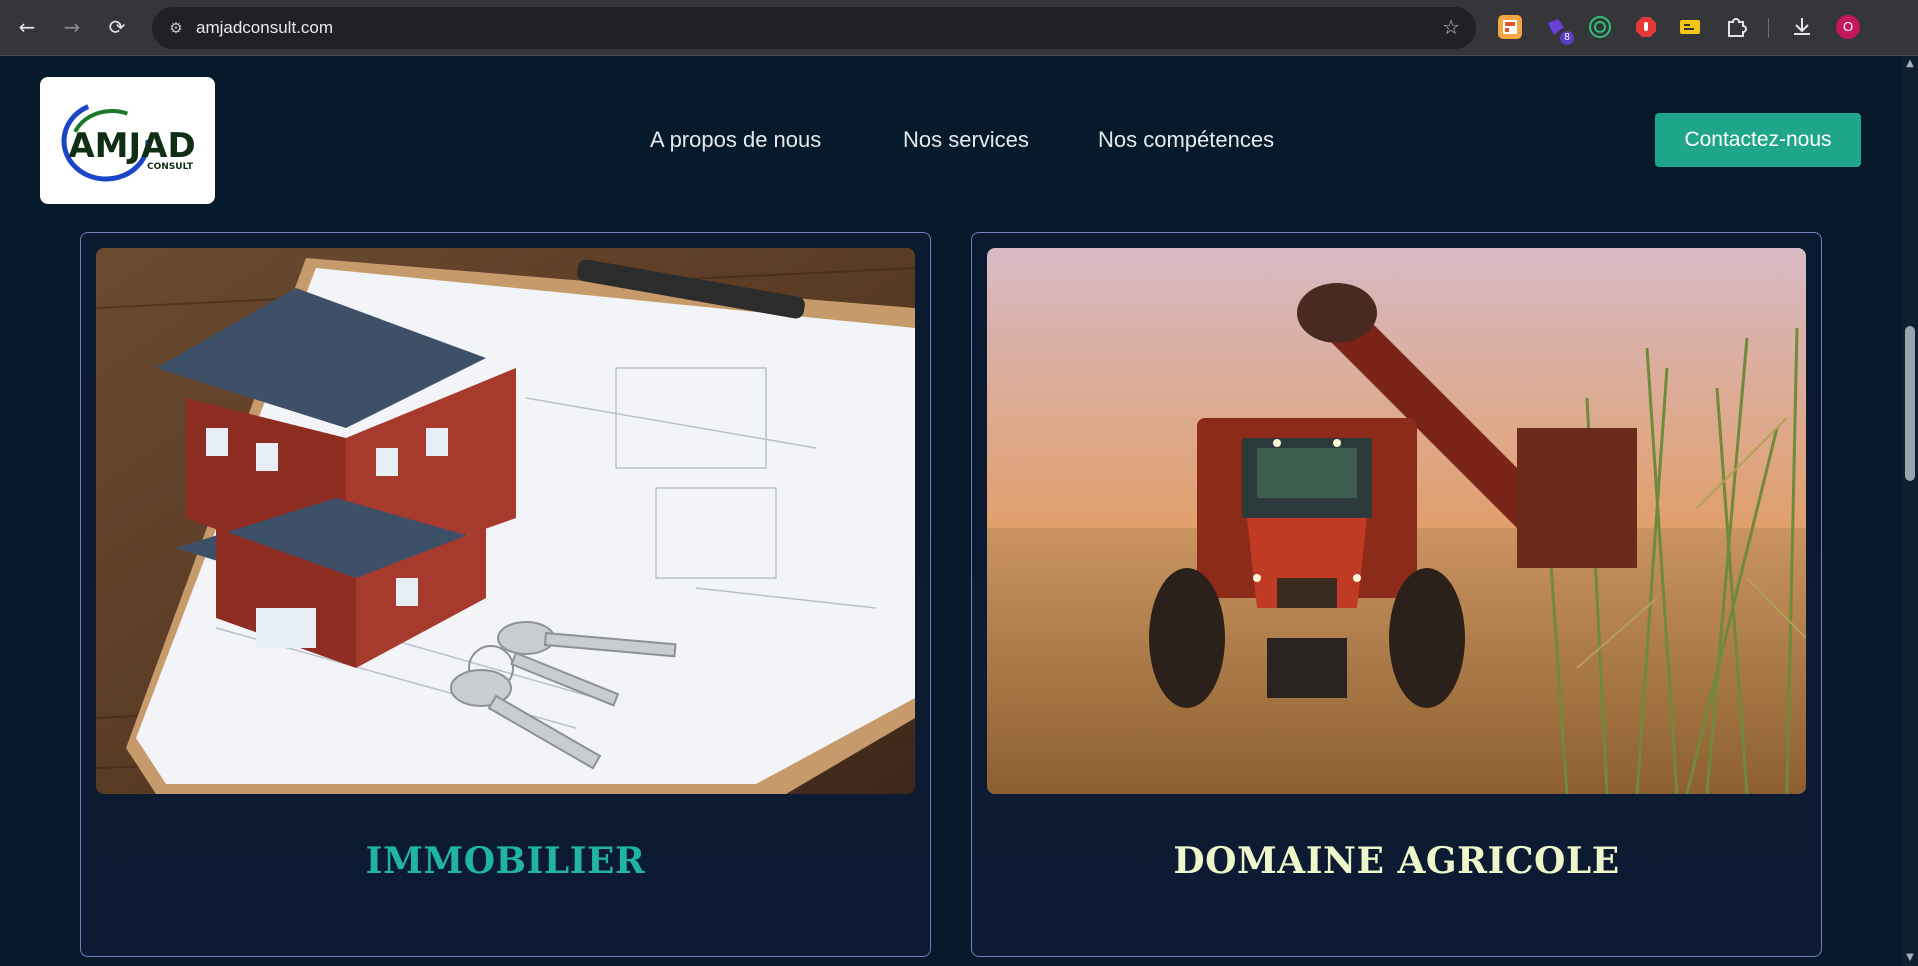 The image size is (1918, 966). What do you see at coordinates (1736, 27) in the screenshot?
I see `puzzle-icon` at bounding box center [1736, 27].